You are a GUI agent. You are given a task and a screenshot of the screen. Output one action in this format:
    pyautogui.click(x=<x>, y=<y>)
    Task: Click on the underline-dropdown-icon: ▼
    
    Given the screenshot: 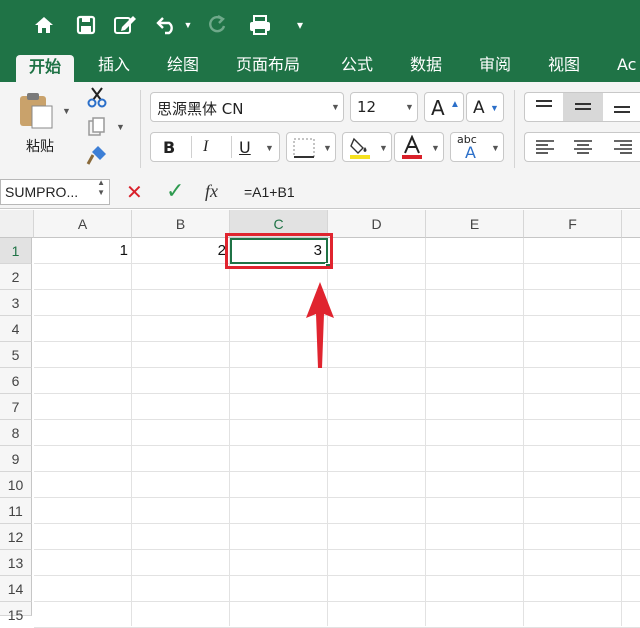 What is the action you would take?
    pyautogui.click(x=269, y=148)
    